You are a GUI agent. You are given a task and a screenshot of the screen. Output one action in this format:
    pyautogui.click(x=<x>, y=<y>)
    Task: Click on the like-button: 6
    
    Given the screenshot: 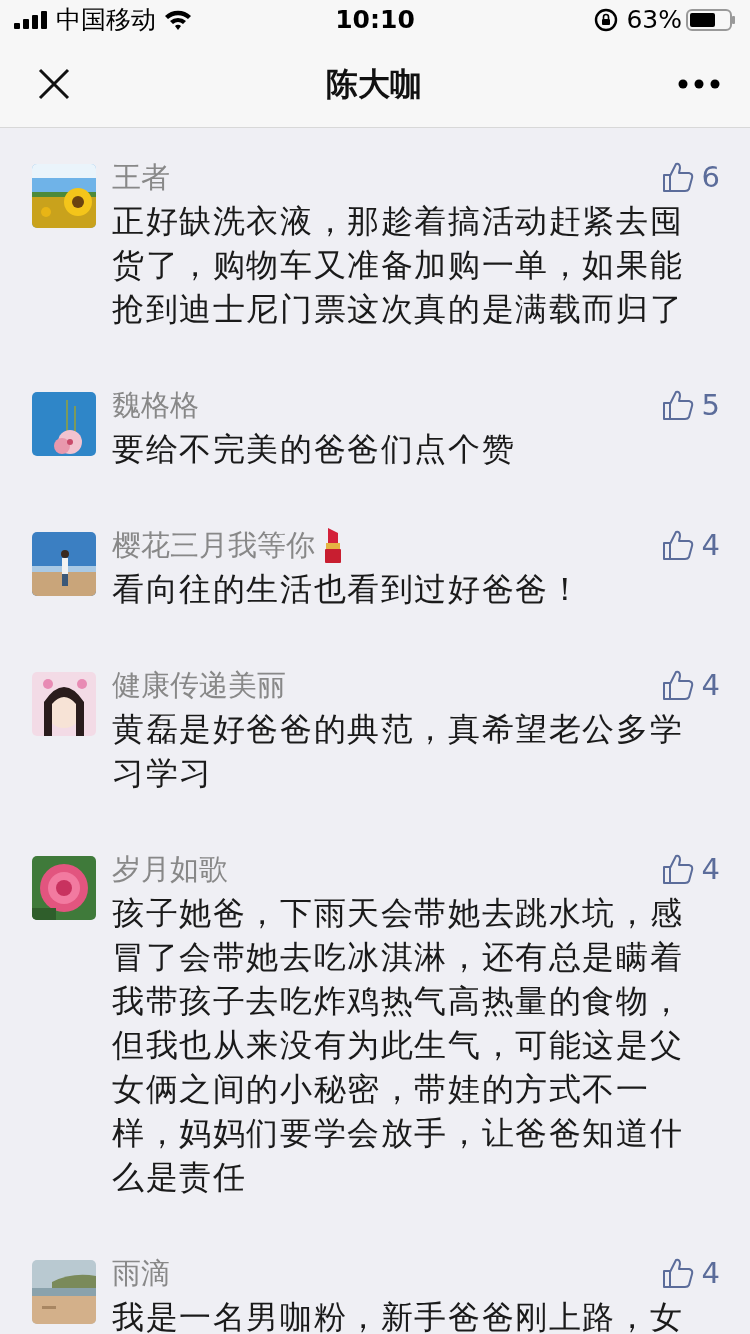 What is the action you would take?
    pyautogui.click(x=690, y=177)
    